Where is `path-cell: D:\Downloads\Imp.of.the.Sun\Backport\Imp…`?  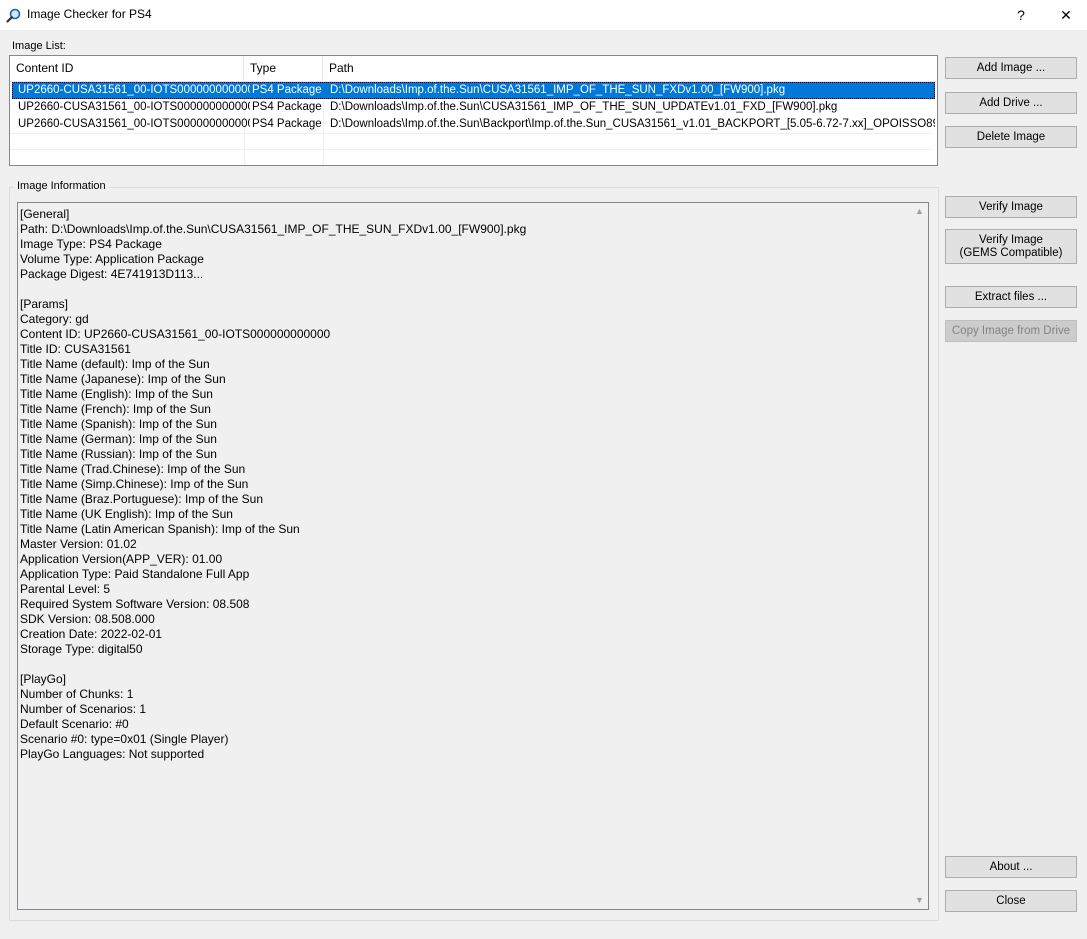 path-cell: D:\Downloads\Imp.of.the.Sun\Backport\Imp… is located at coordinates (632, 124).